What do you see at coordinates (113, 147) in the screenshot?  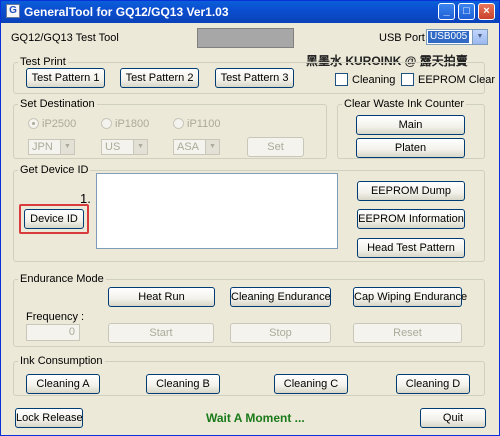 I see `destination-select-us-value: US` at bounding box center [113, 147].